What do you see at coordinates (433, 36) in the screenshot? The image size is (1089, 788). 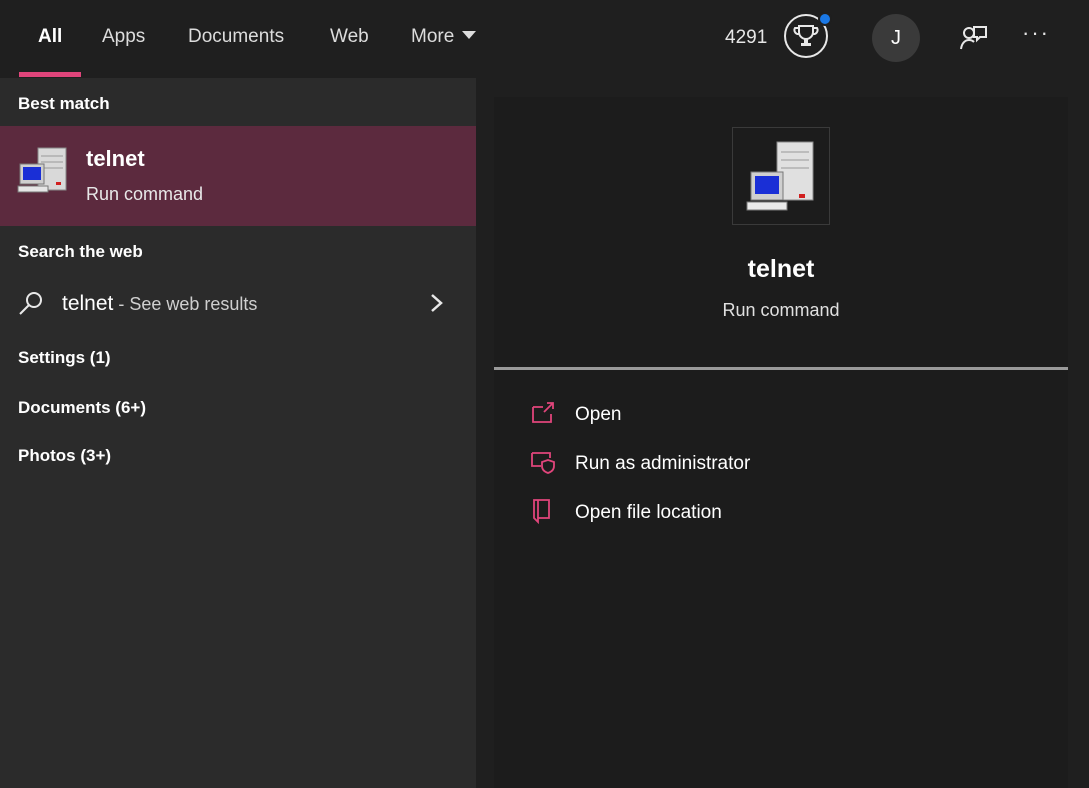 I see `tab-more-label: More` at bounding box center [433, 36].